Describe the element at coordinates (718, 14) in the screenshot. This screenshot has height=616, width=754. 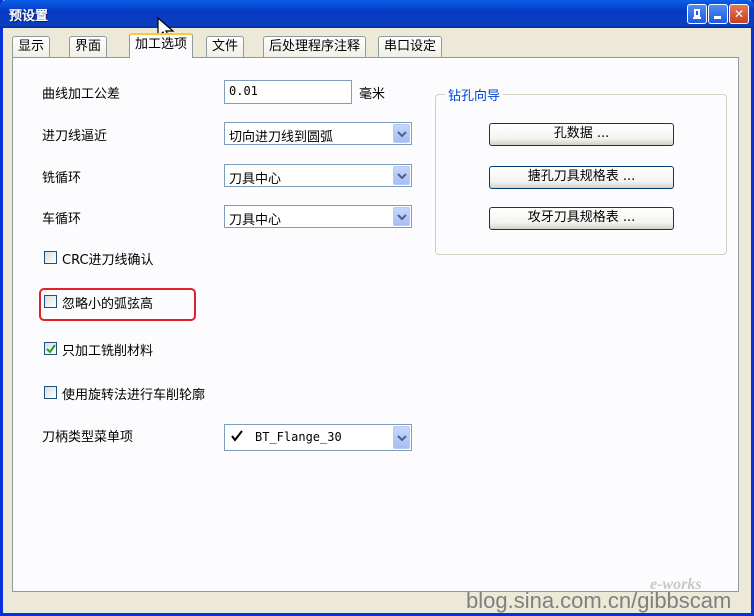
I see `minimize-button` at that location.